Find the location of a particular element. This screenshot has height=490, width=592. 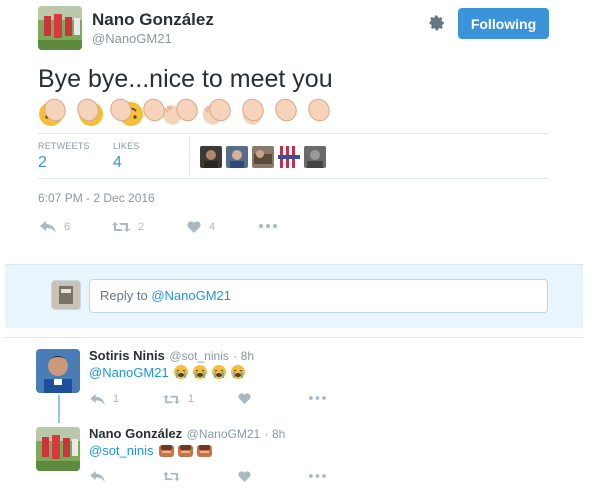

reply-header: Nano González @NanoGM21 · 8h is located at coordinates (187, 434).